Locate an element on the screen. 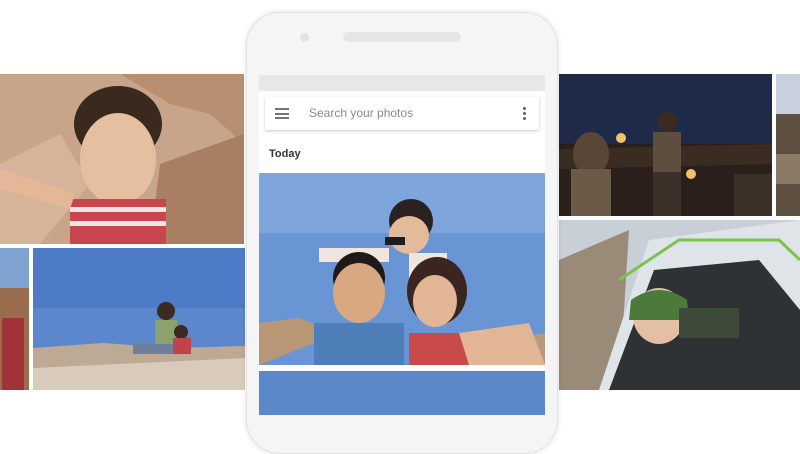 The width and height of the screenshot is (800, 454). photo-hiker-strip is located at coordinates (14, 319).